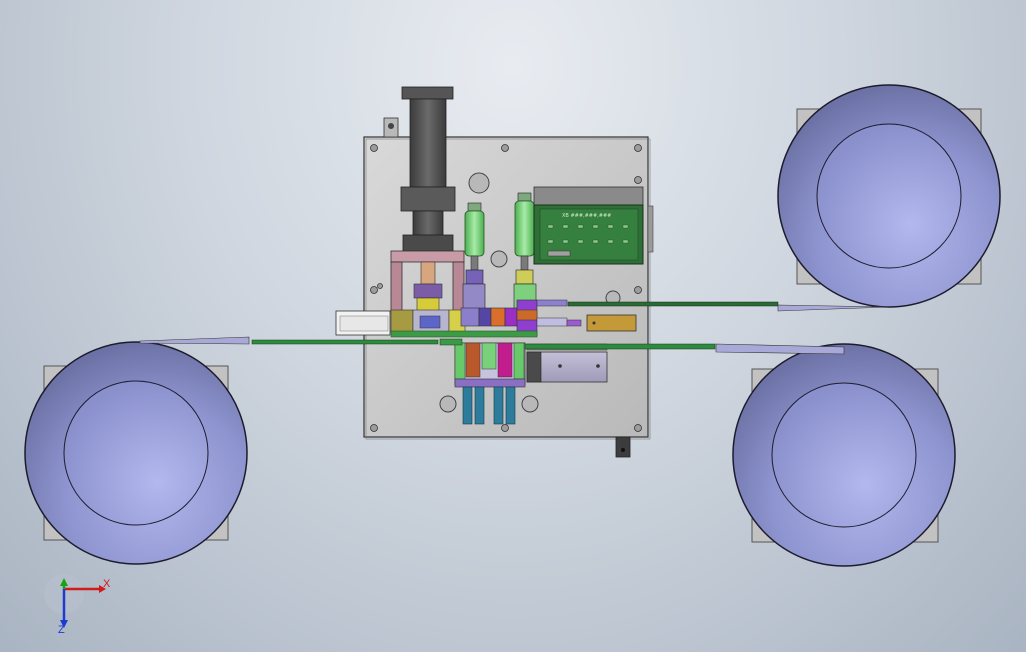  Describe the element at coordinates (519, 361) in the screenshot. I see `die-green-right` at that location.